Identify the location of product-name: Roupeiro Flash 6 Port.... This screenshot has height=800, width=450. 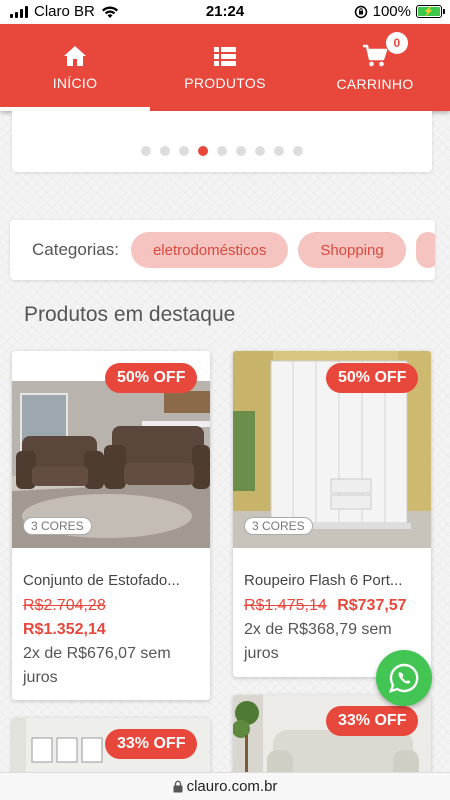
(323, 580).